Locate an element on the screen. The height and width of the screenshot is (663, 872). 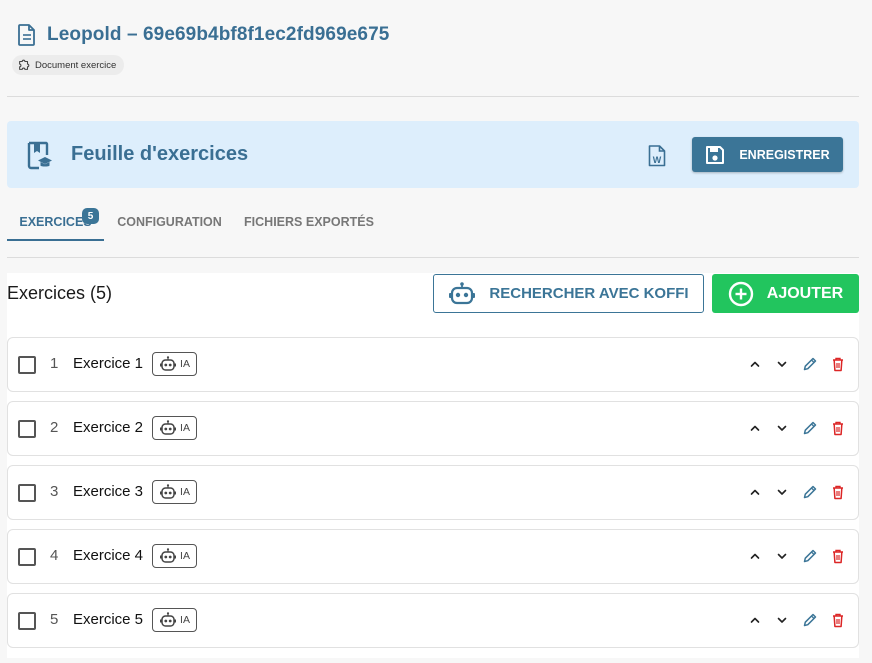
tab-configuration: CONFIGURATION is located at coordinates (169, 222).